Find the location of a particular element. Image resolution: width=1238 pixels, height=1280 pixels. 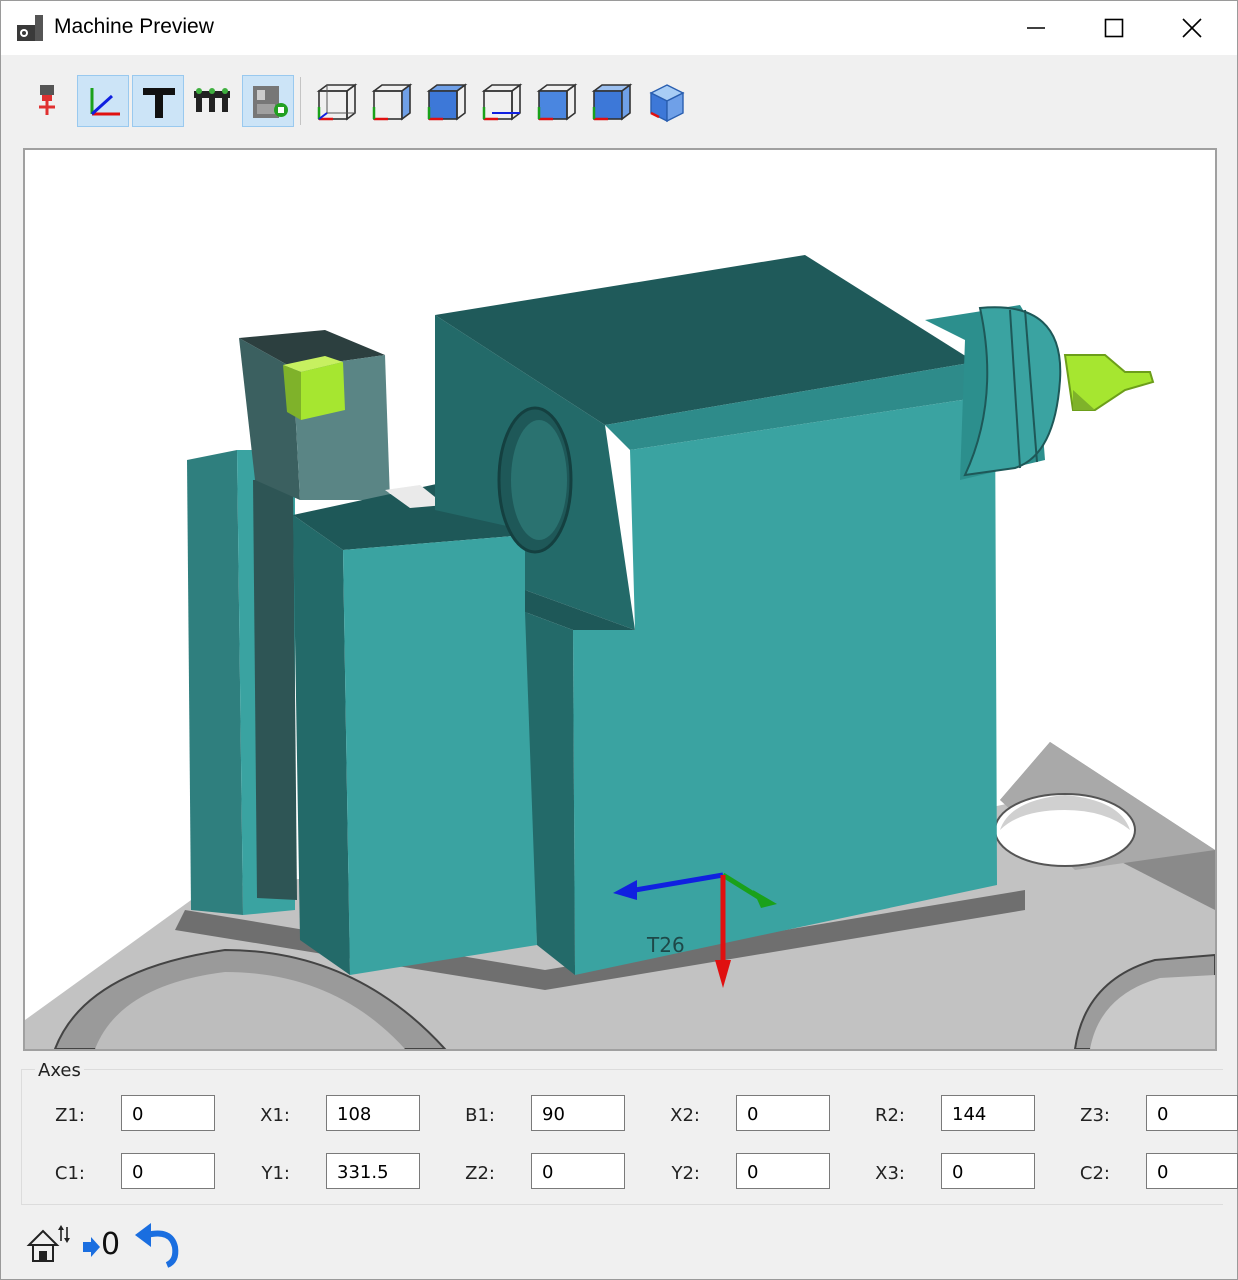

axis-input-b1 is located at coordinates (578, 1113).